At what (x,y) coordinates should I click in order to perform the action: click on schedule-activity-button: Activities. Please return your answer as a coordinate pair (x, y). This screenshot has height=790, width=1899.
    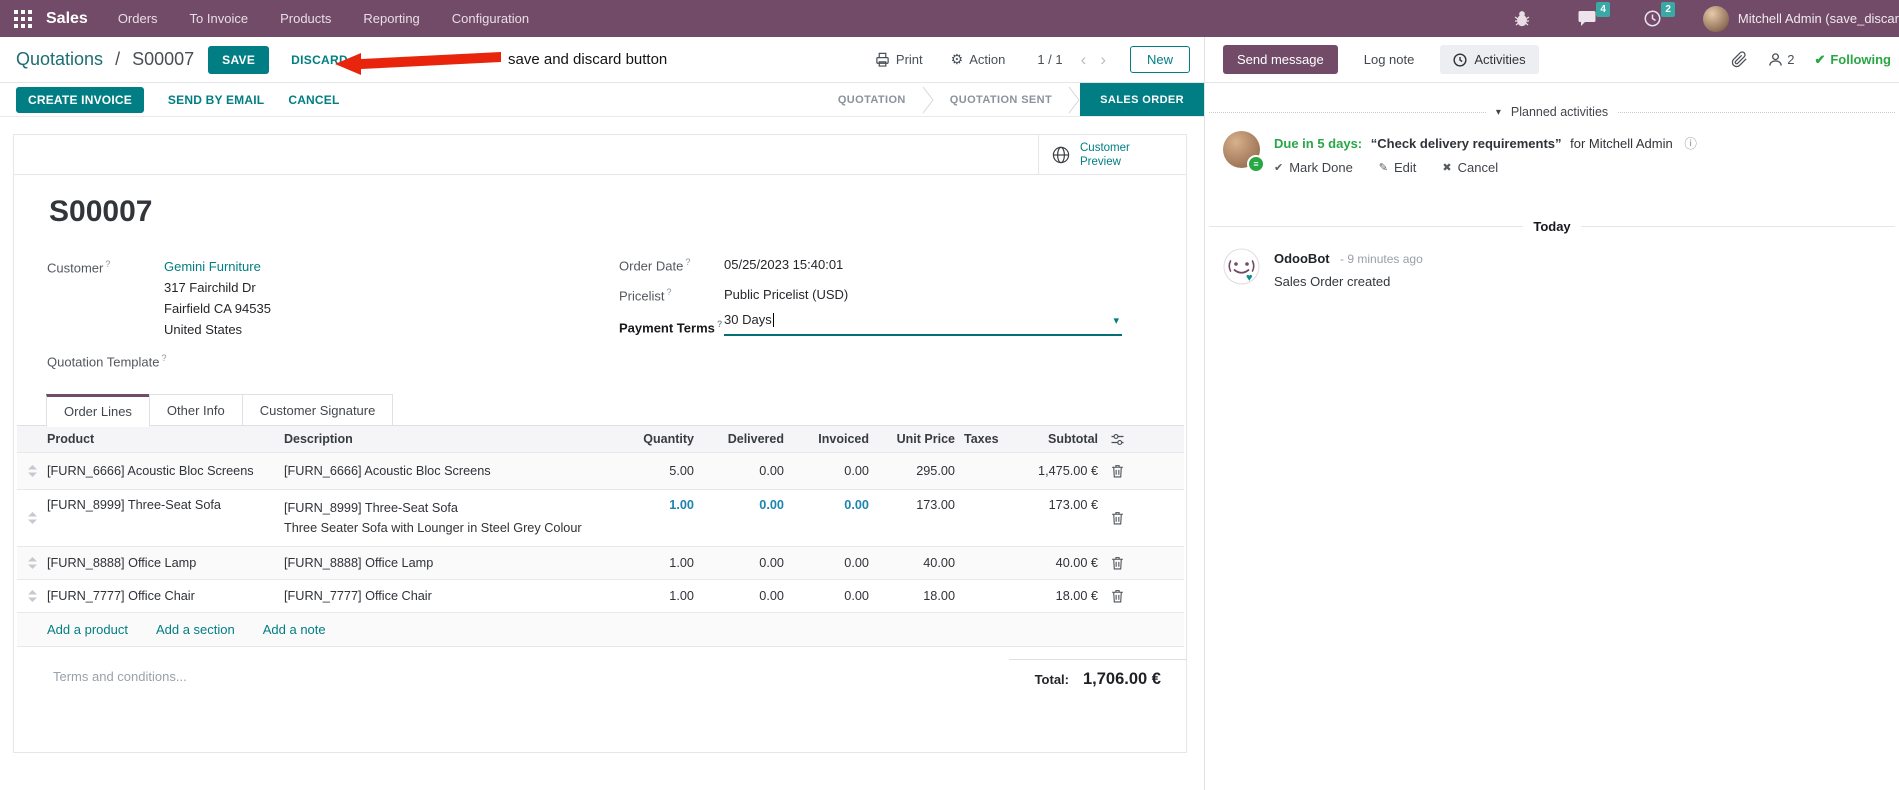
    Looking at the image, I should click on (1489, 59).